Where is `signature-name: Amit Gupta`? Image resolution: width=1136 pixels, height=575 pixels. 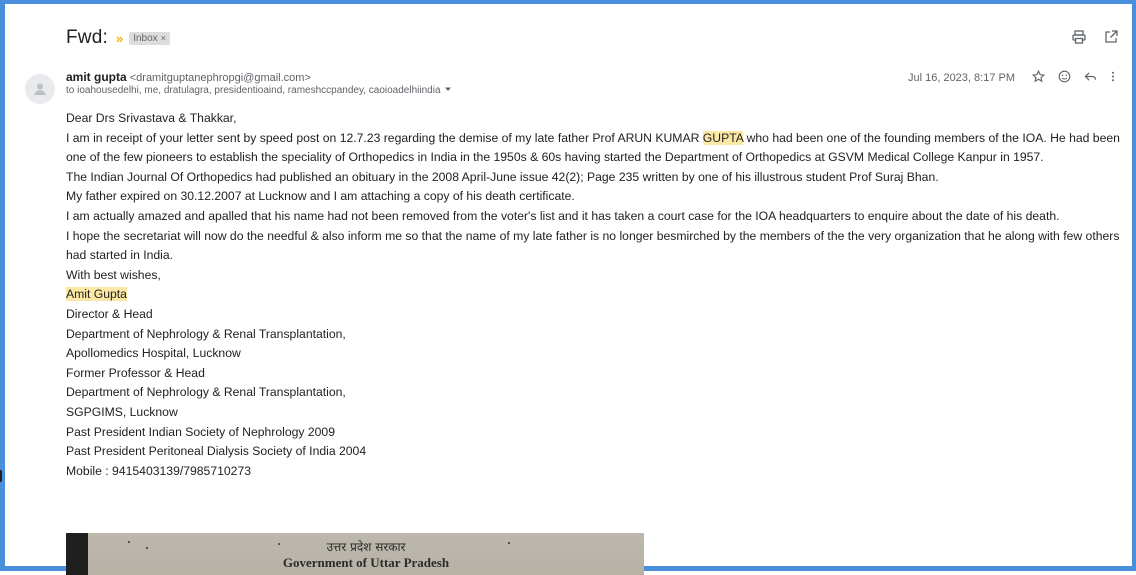
signature-name: Amit Gupta is located at coordinates (96, 294).